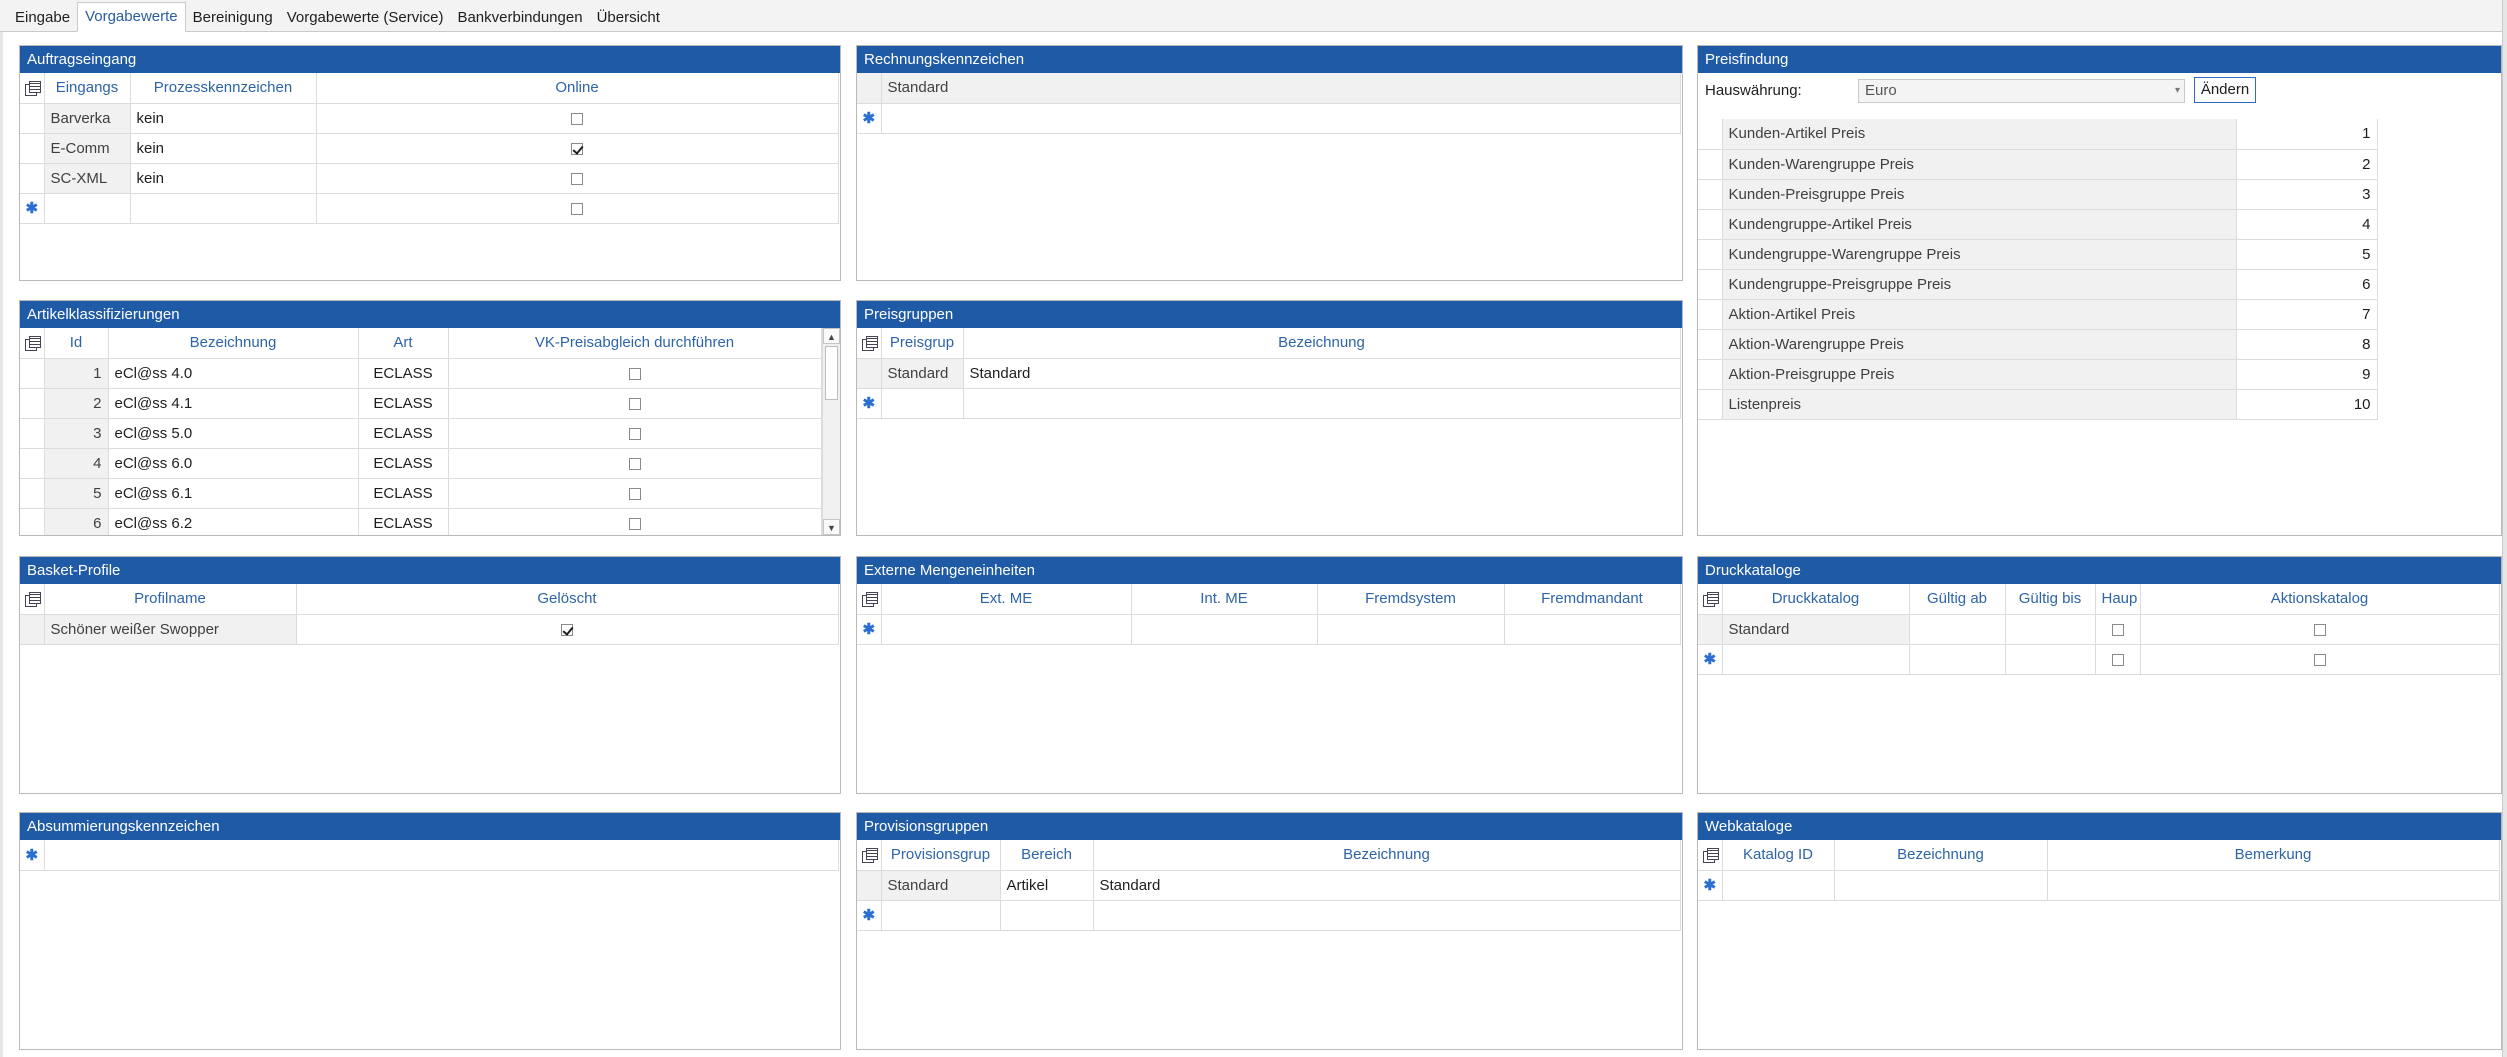 This screenshot has width=2507, height=1057. I want to click on table-row: Kundengruppe-Artikel Preis 4, so click(2038, 224).